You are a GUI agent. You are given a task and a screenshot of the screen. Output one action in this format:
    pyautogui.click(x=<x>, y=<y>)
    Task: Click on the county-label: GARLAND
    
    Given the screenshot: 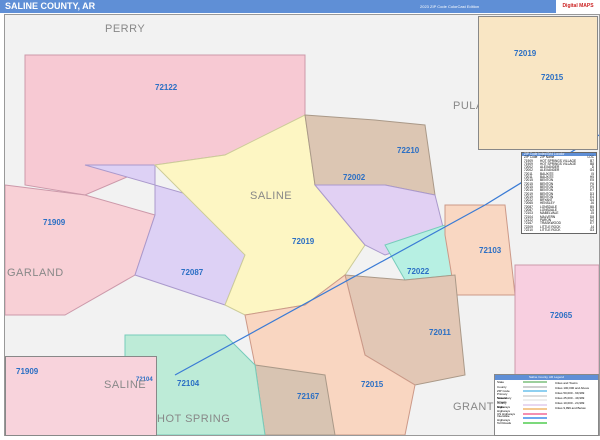 What is the action you would take?
    pyautogui.click(x=35, y=273)
    